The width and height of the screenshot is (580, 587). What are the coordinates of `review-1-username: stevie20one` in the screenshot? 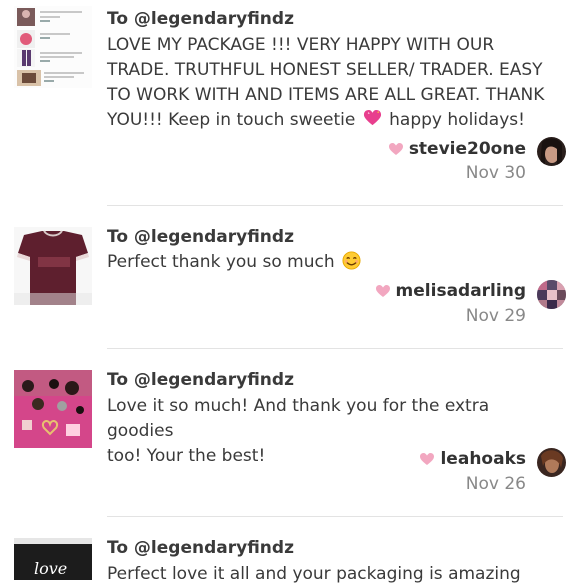 It's located at (467, 149).